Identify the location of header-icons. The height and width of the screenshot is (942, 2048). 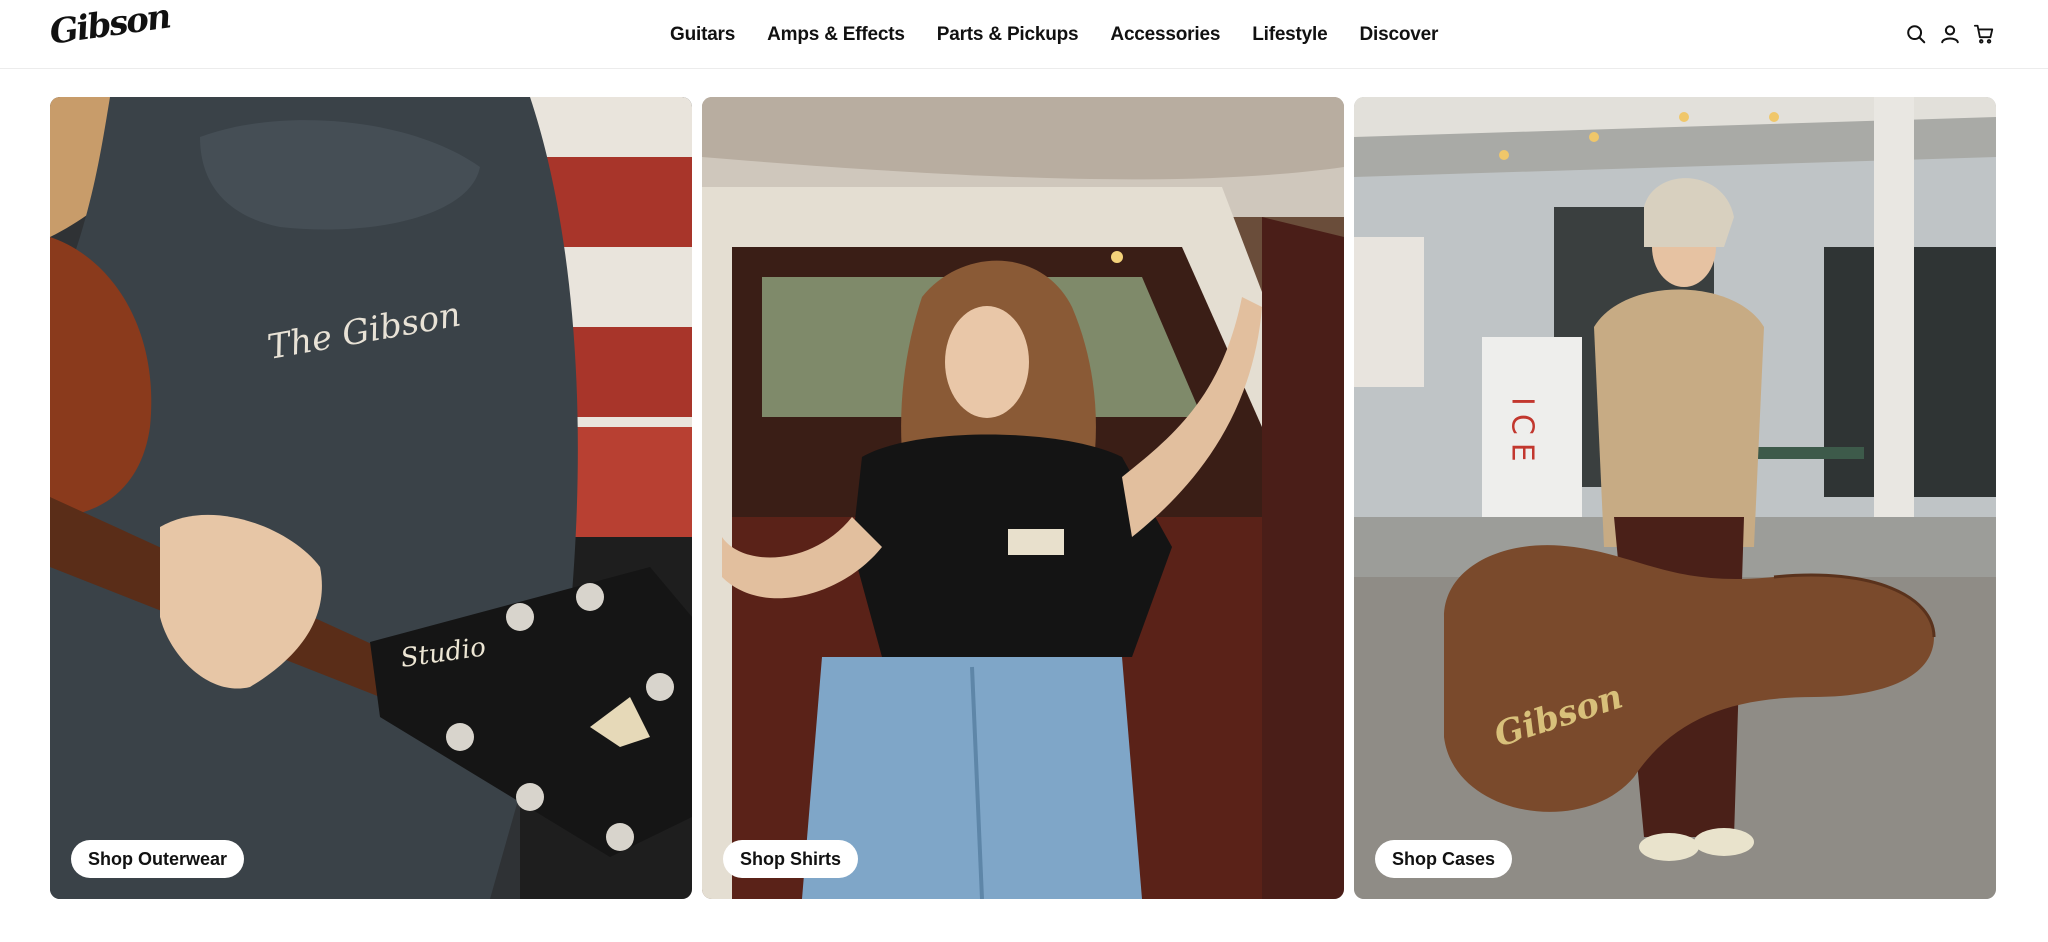
(1950, 34).